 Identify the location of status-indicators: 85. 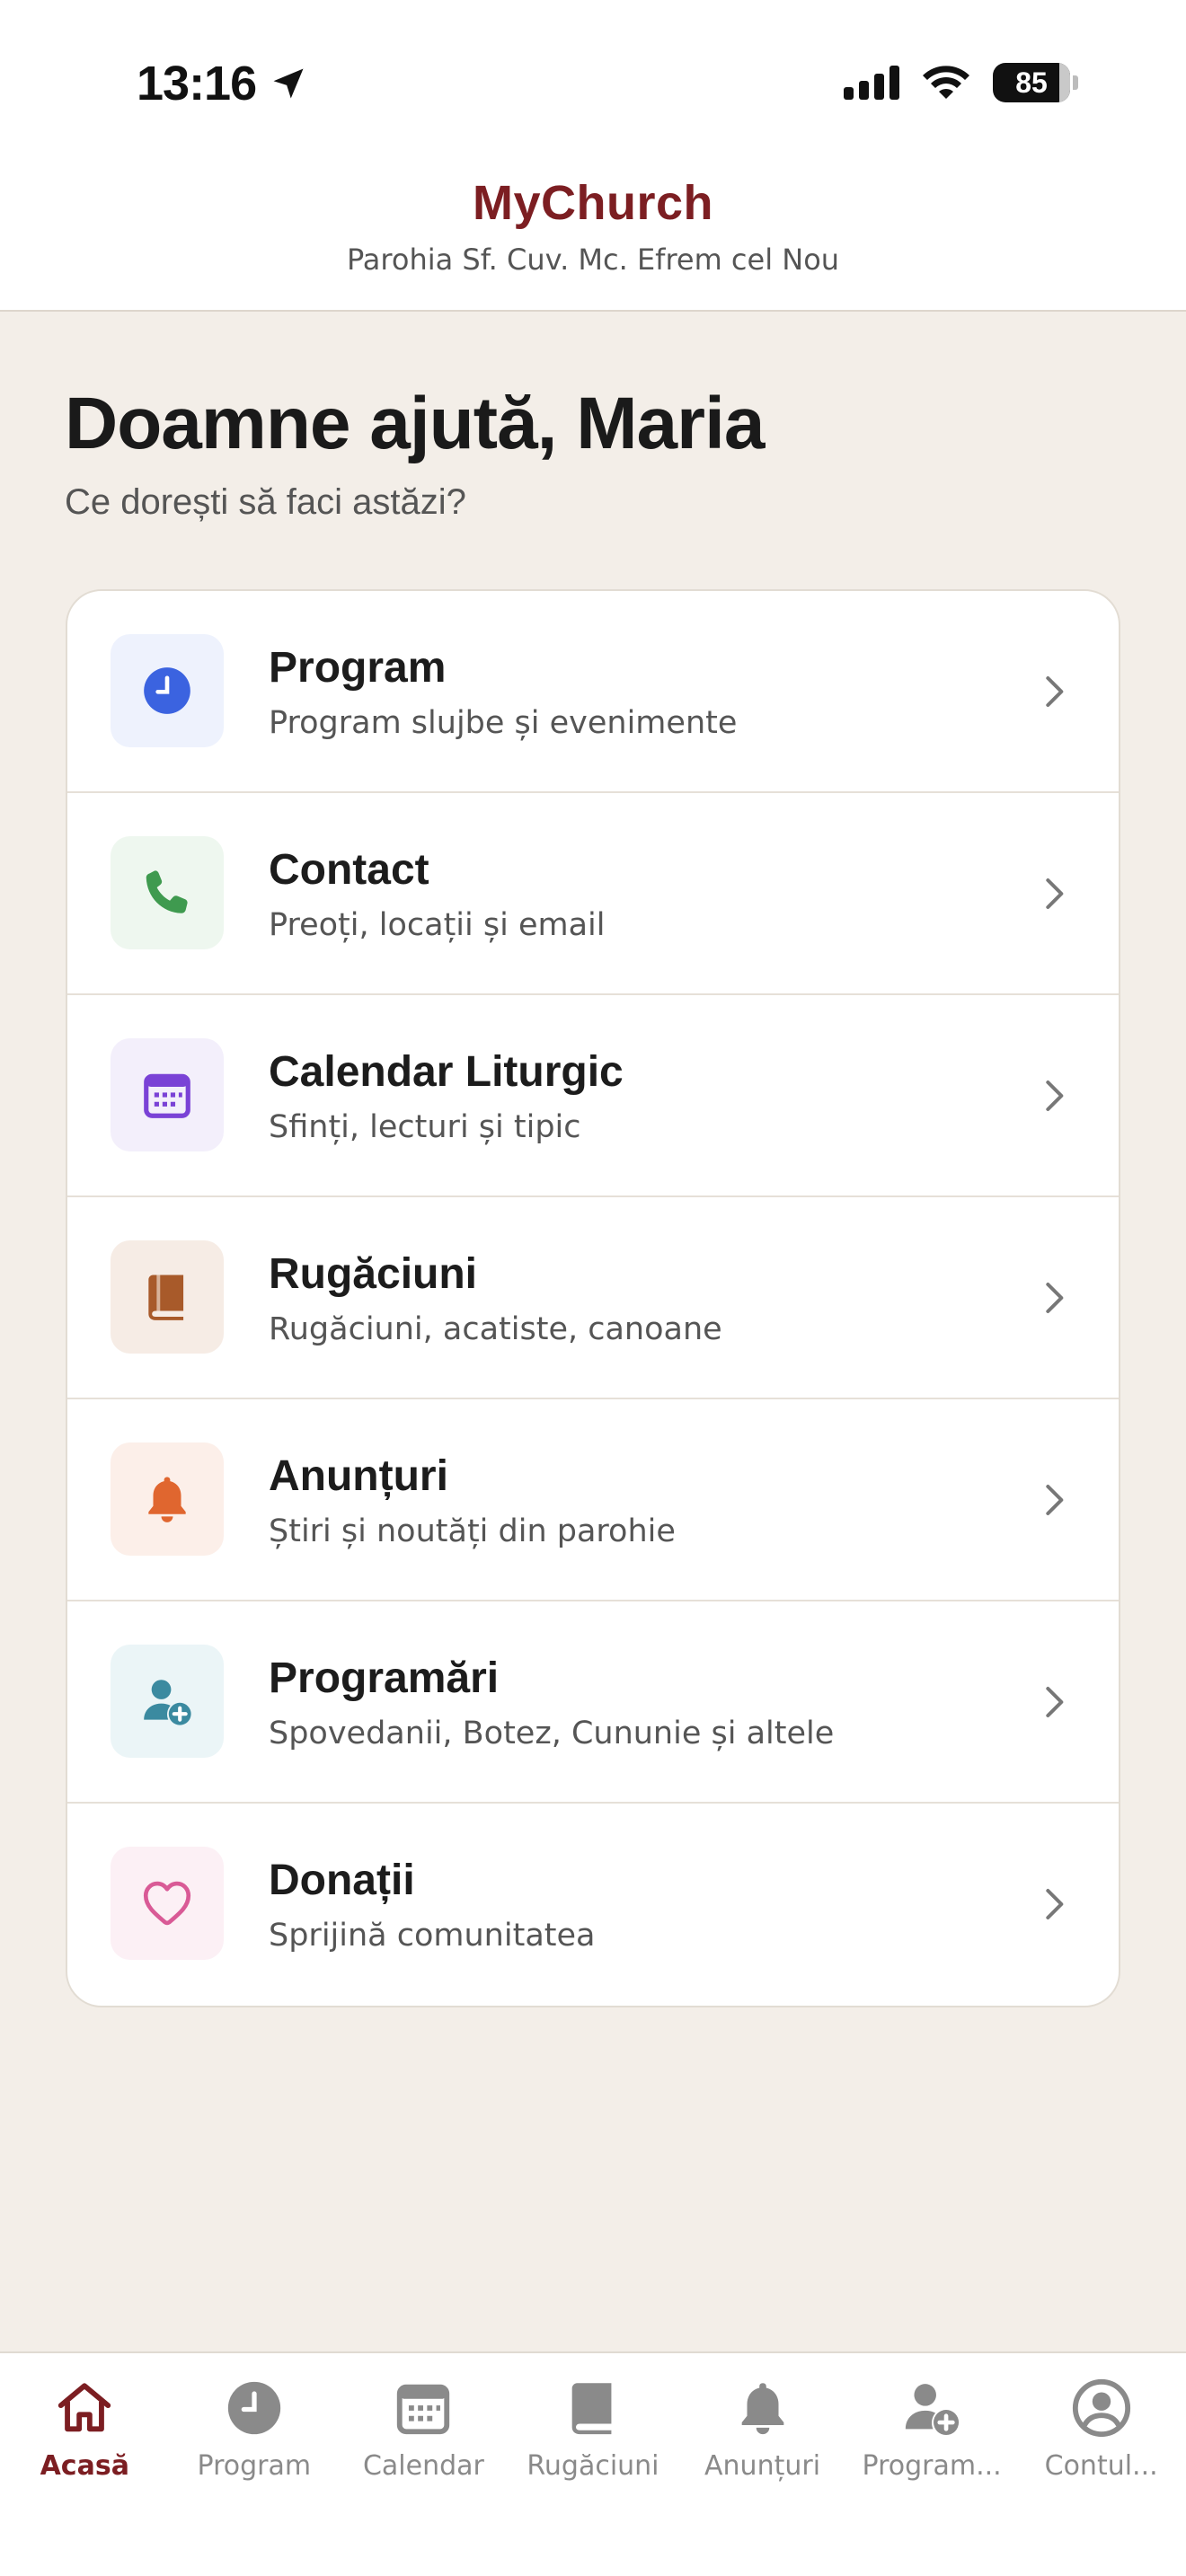
(961, 82).